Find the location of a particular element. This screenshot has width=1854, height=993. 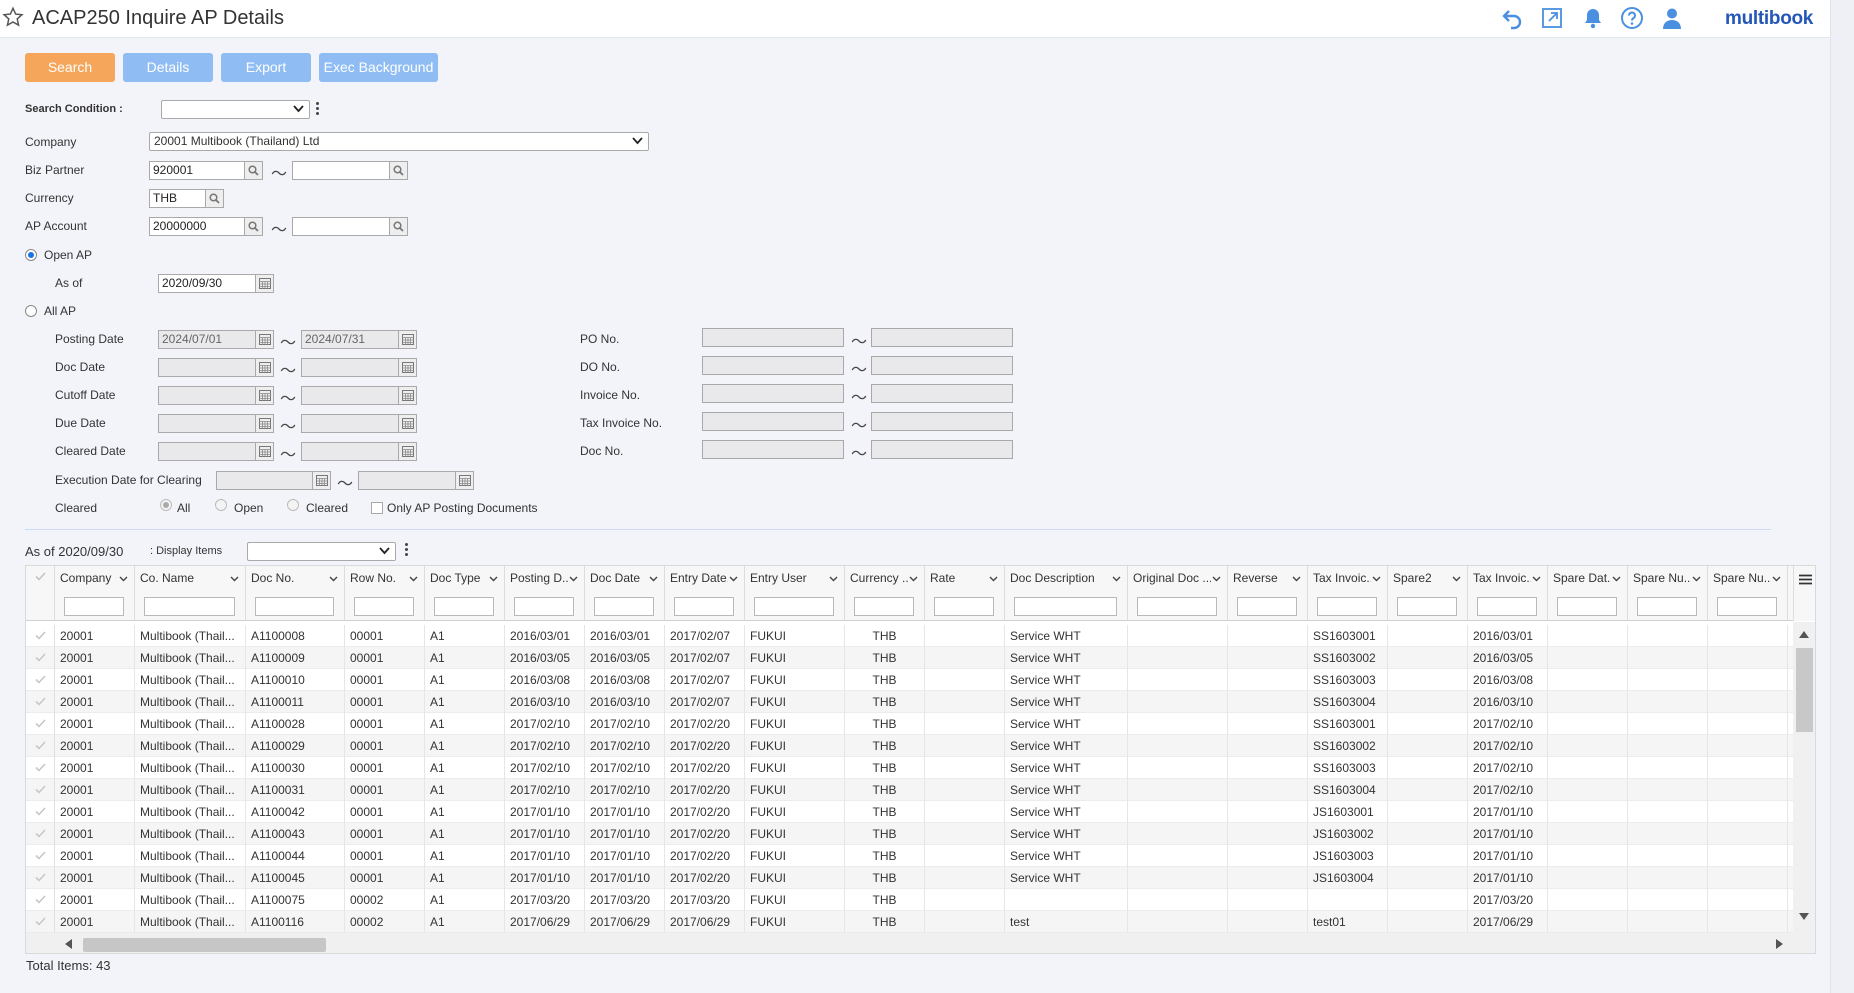

display-items-select is located at coordinates (321, 551).